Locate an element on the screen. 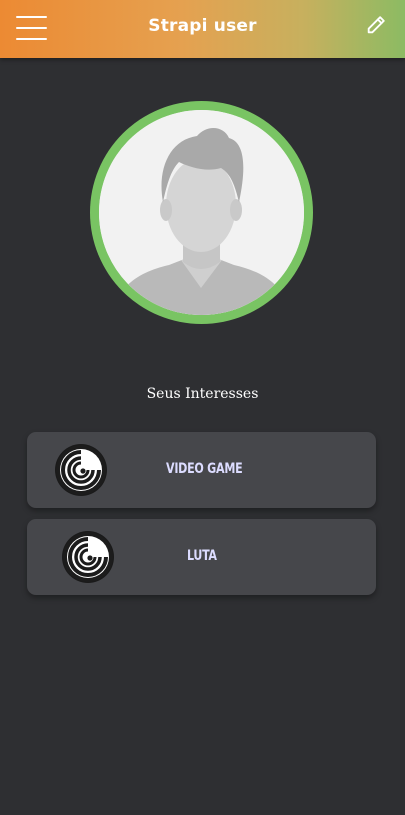  interest-card: LUTA is located at coordinates (201, 557).